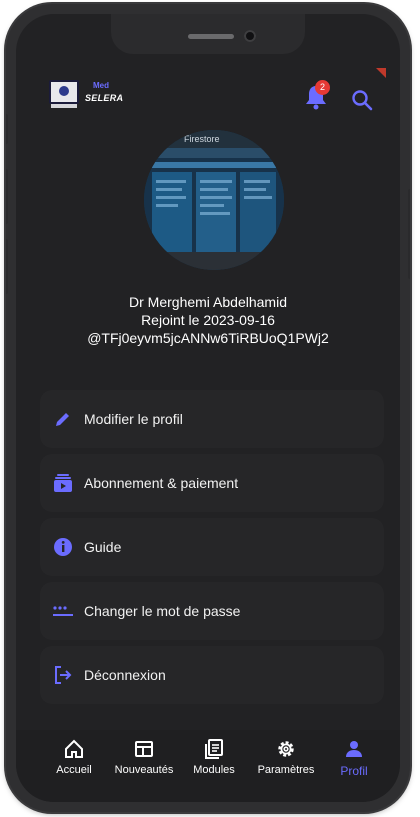 The image size is (420, 817). What do you see at coordinates (63, 419) in the screenshot?
I see `pencil-icon` at bounding box center [63, 419].